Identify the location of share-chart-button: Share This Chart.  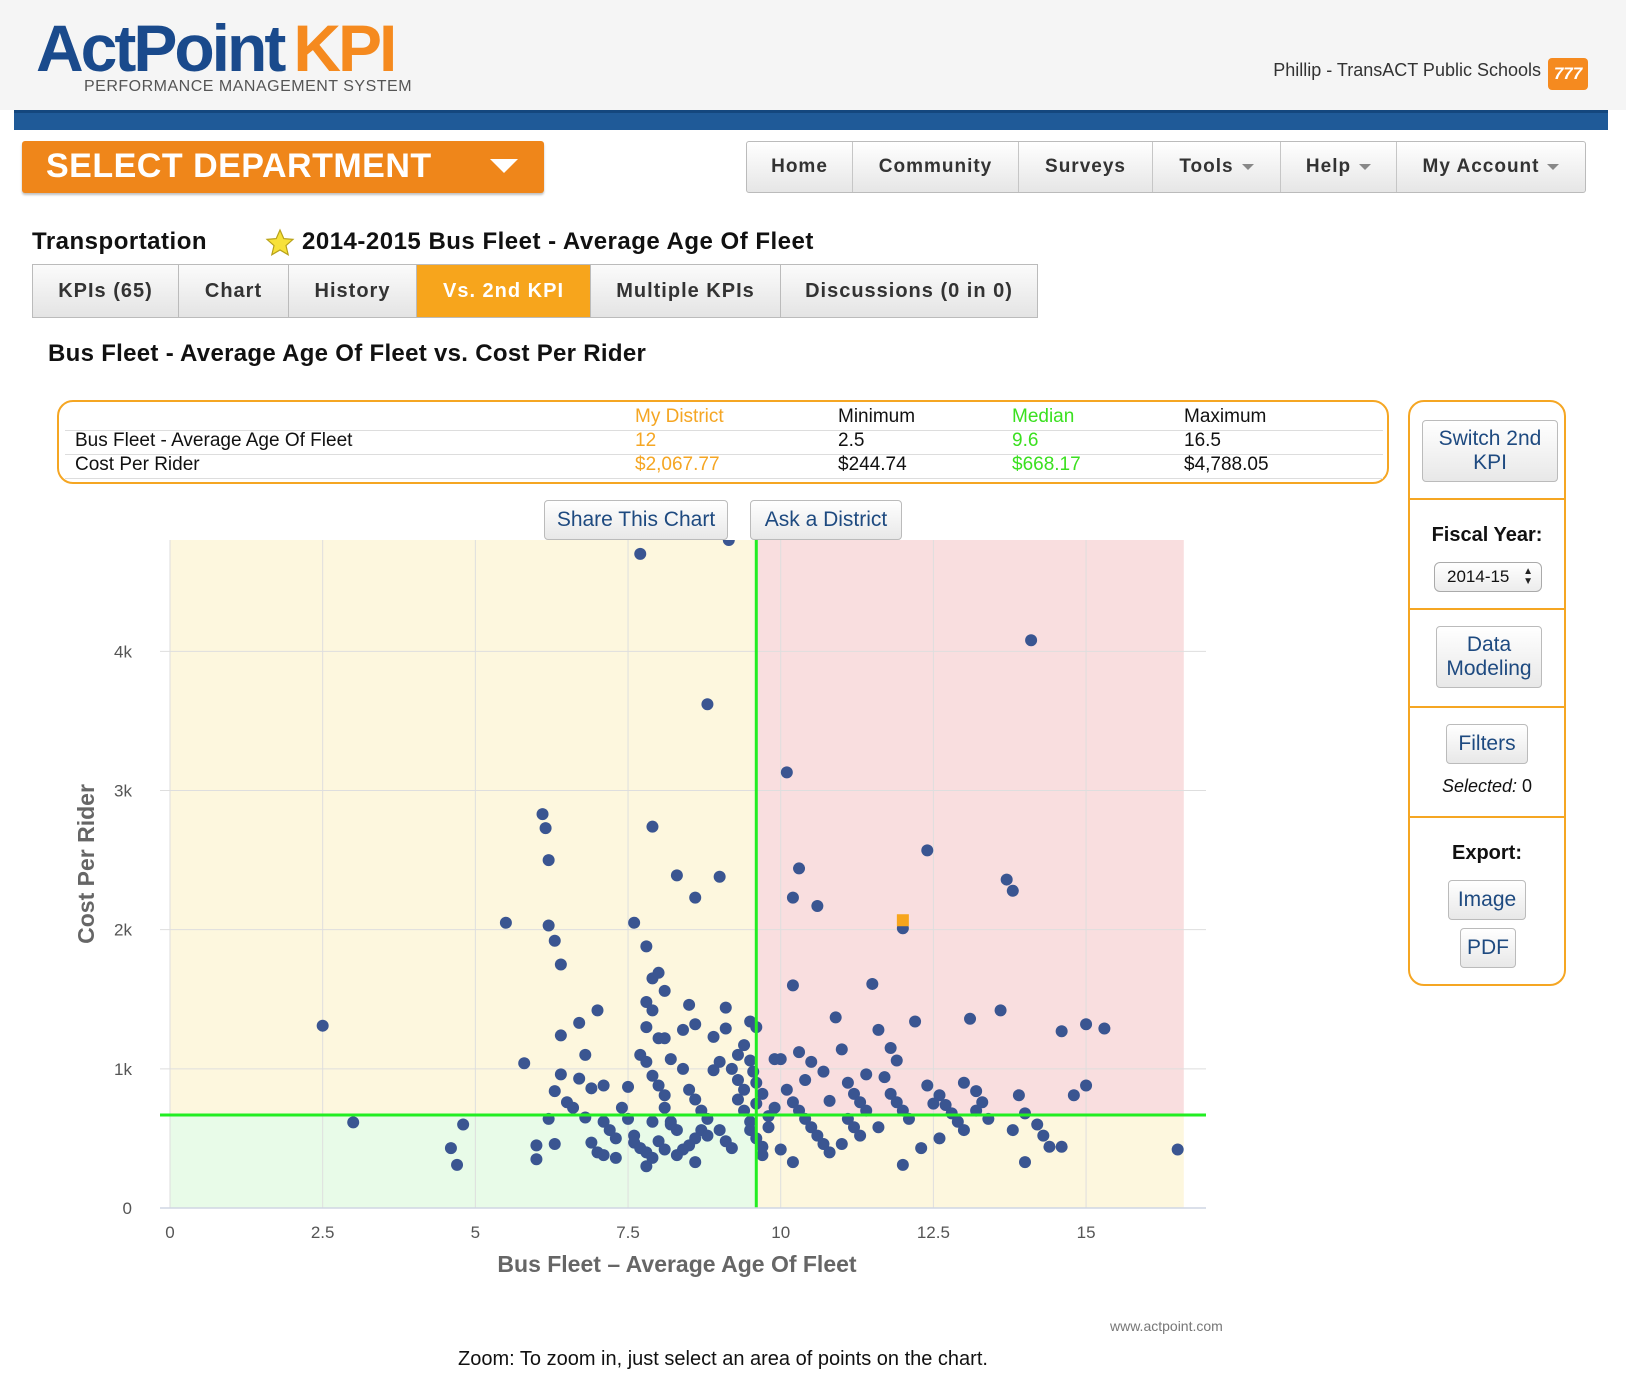
(636, 520).